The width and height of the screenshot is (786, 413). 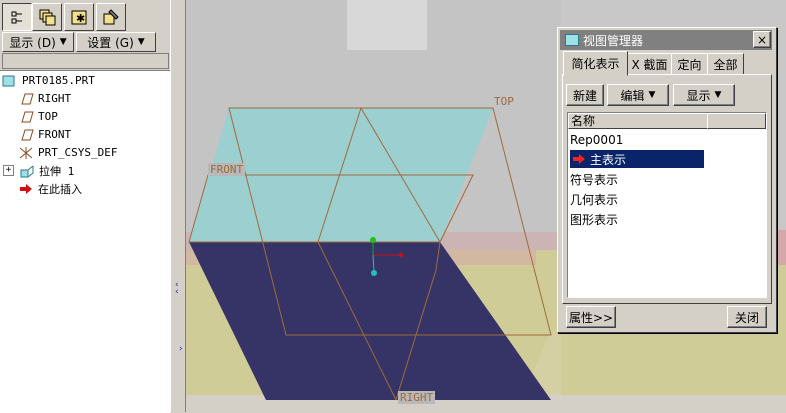 I want to click on part-icon, so click(x=10, y=81).